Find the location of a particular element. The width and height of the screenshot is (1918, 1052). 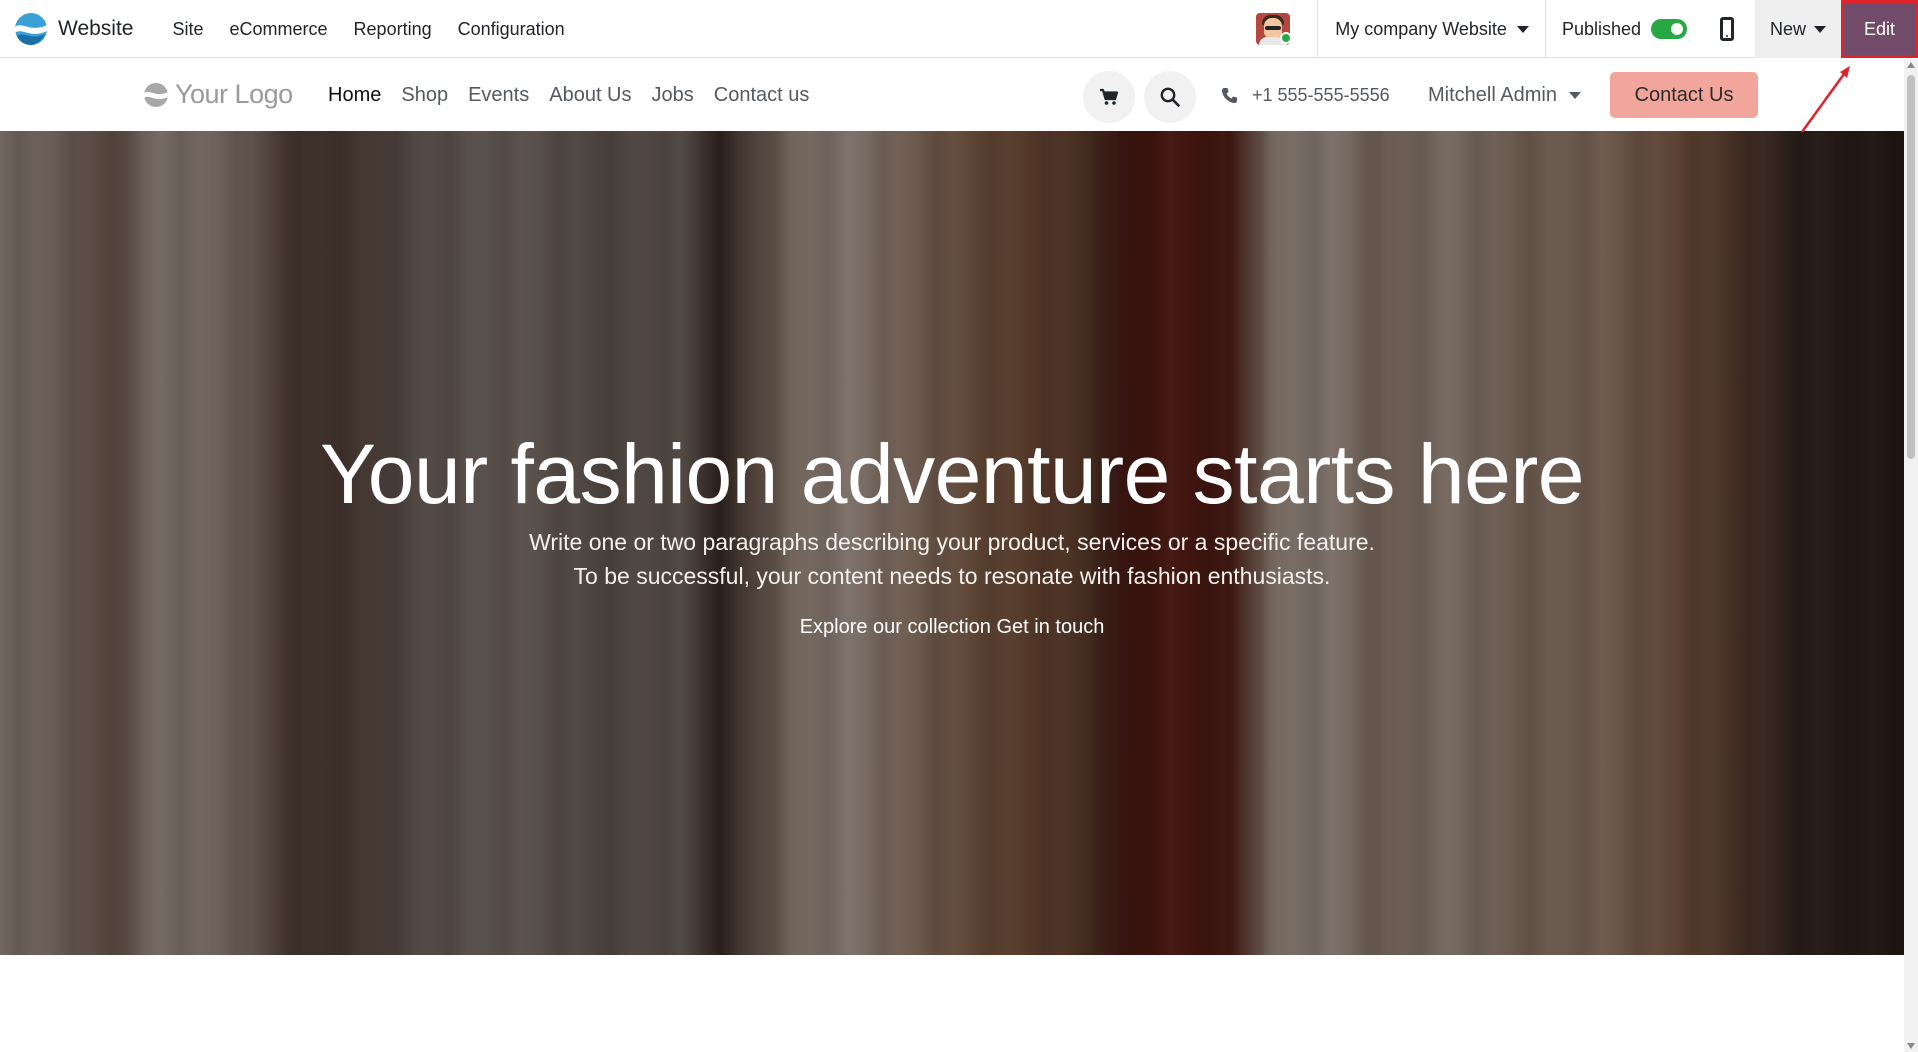

phone-link: +1 555-555-5556 is located at coordinates (1305, 95).